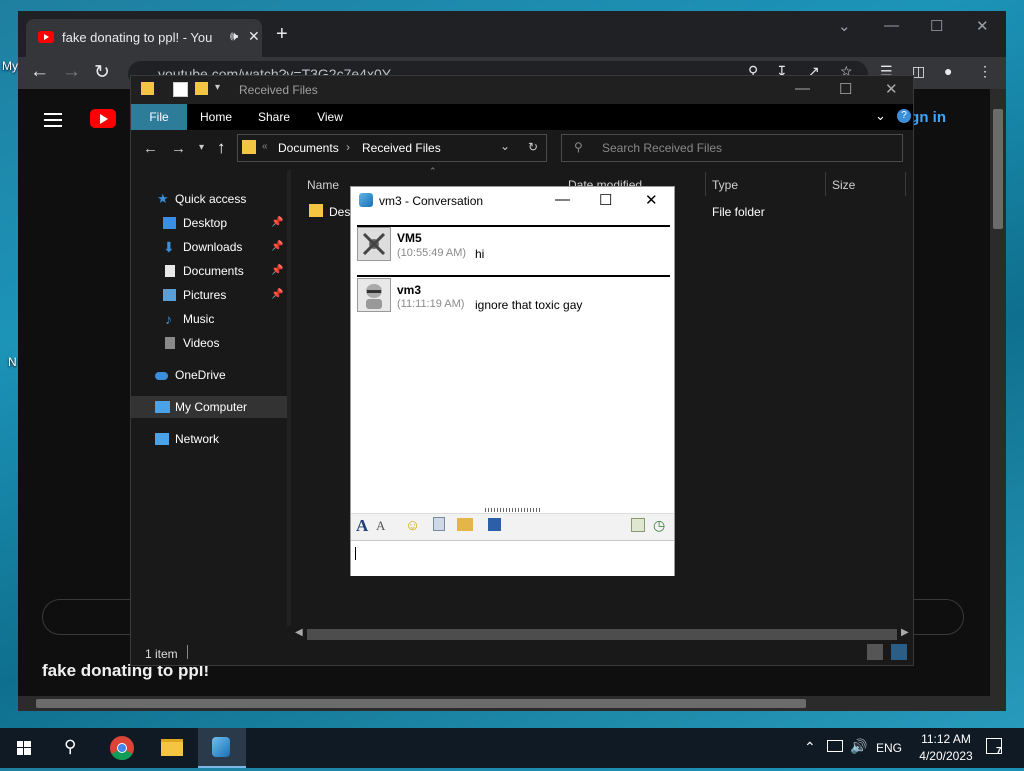  I want to click on volume-icon: 🔊, so click(858, 746).